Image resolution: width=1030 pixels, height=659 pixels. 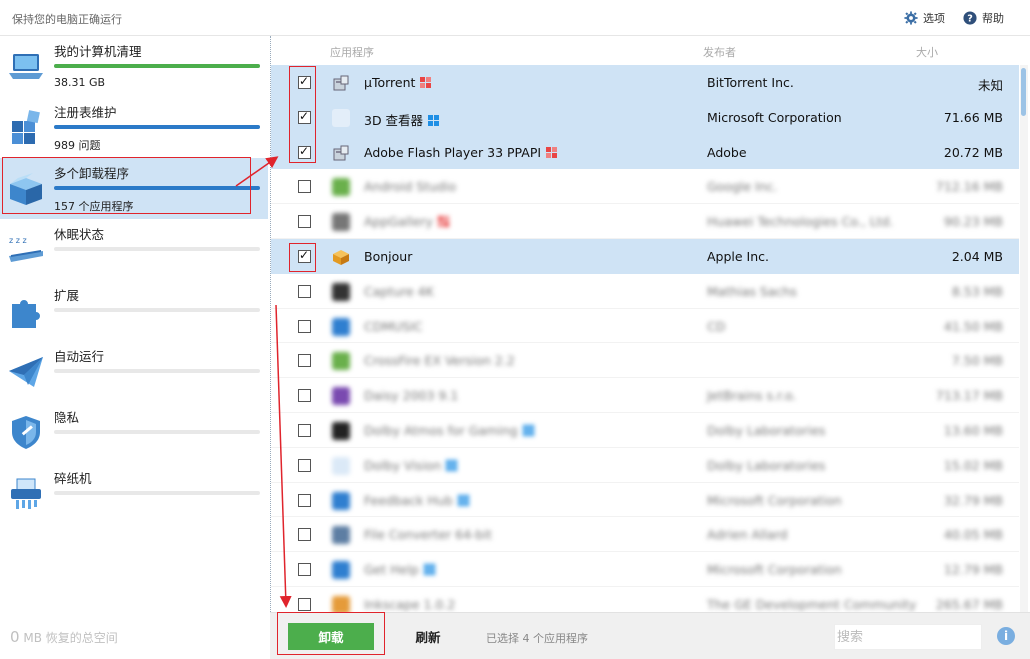 What do you see at coordinates (645, 152) in the screenshot?
I see `table-row: Adobe Flash Player 33 PPAPI Adobe 20.72 MB` at bounding box center [645, 152].